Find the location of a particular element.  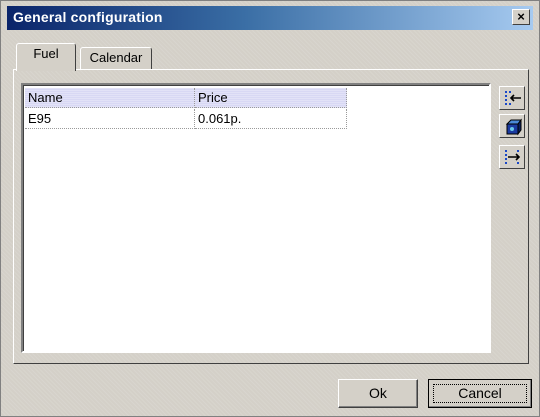

delete-row-icon is located at coordinates (513, 127).